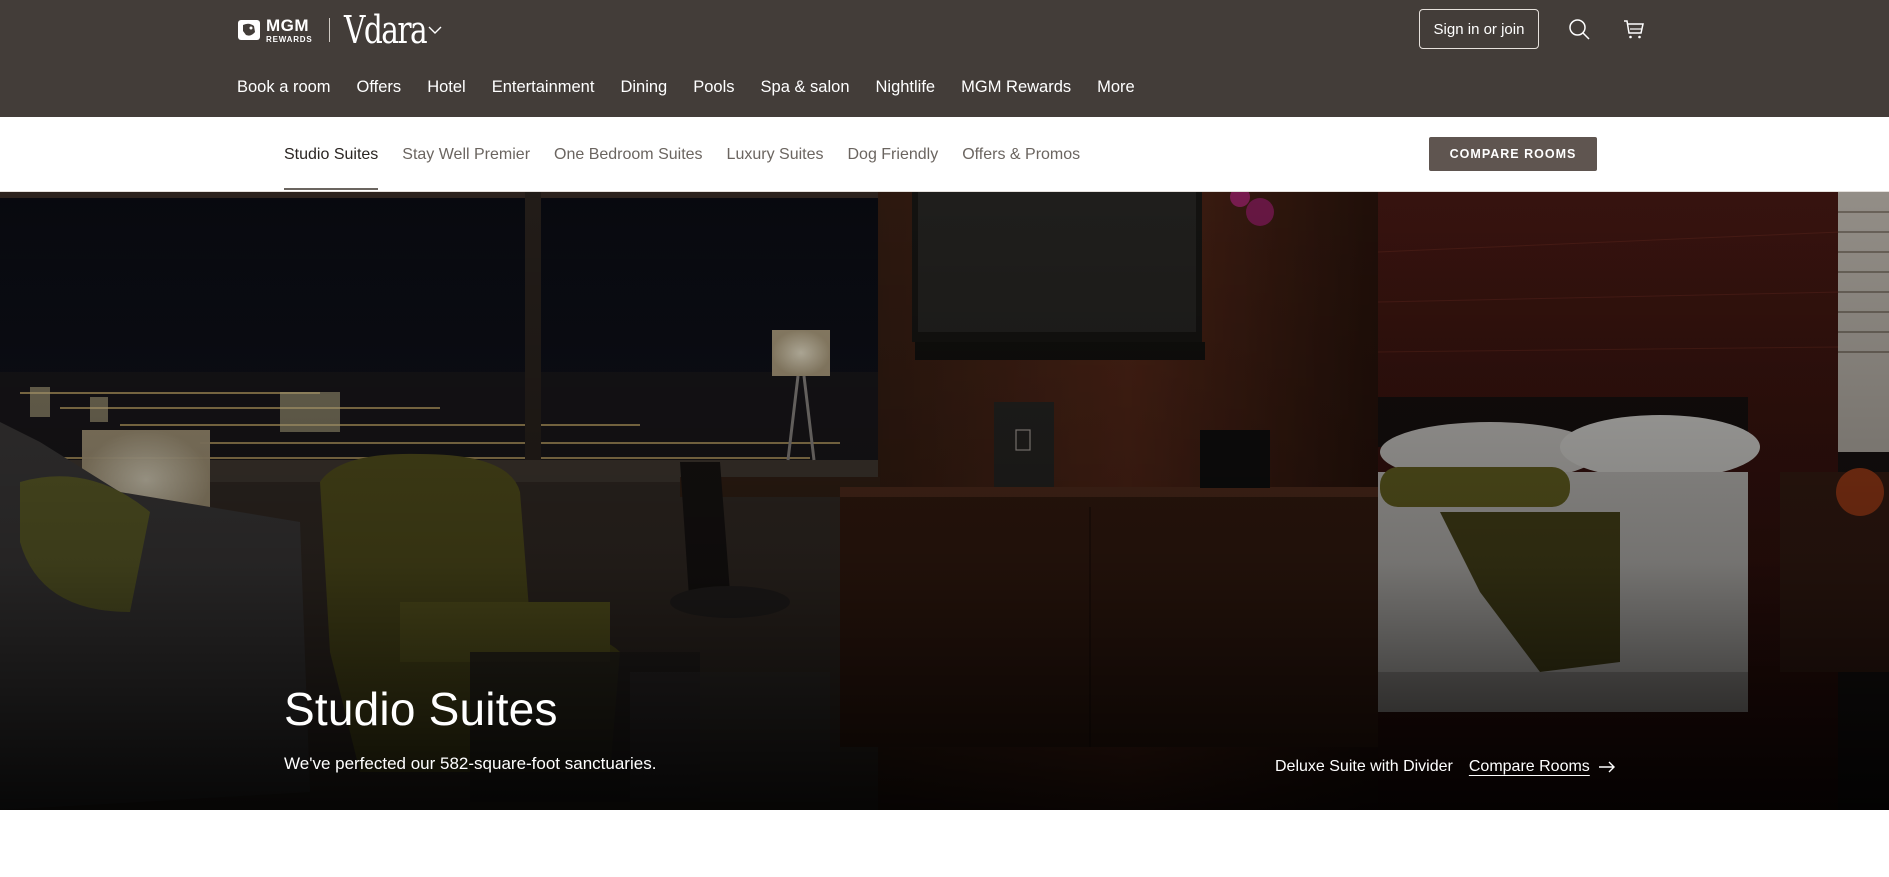  What do you see at coordinates (421, 709) in the screenshot?
I see `hero-title: Studio Suites` at bounding box center [421, 709].